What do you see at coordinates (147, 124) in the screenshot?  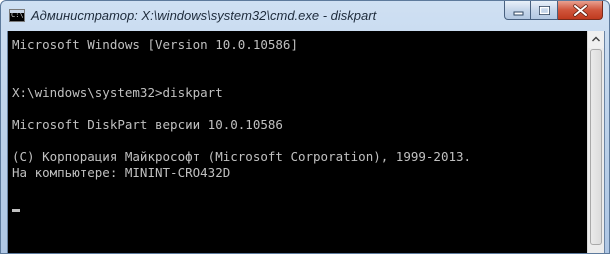 I see `console-line: Microsoft DiskPart версии 10.0.10586` at bounding box center [147, 124].